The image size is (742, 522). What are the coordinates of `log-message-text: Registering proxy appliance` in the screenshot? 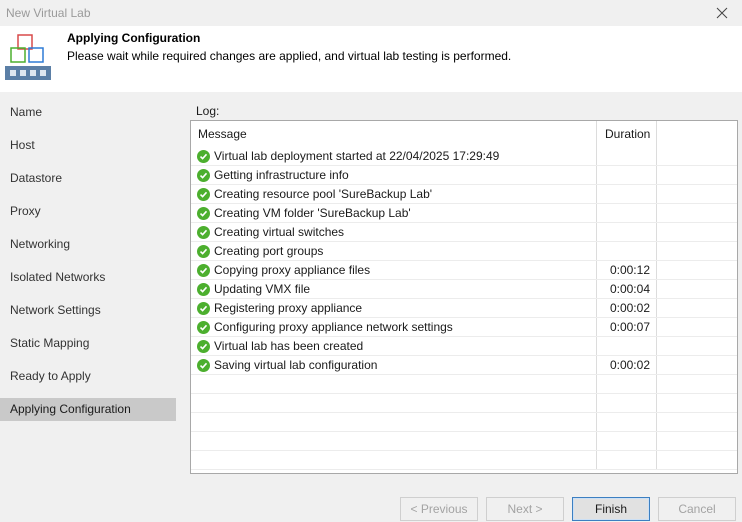 It's located at (288, 308).